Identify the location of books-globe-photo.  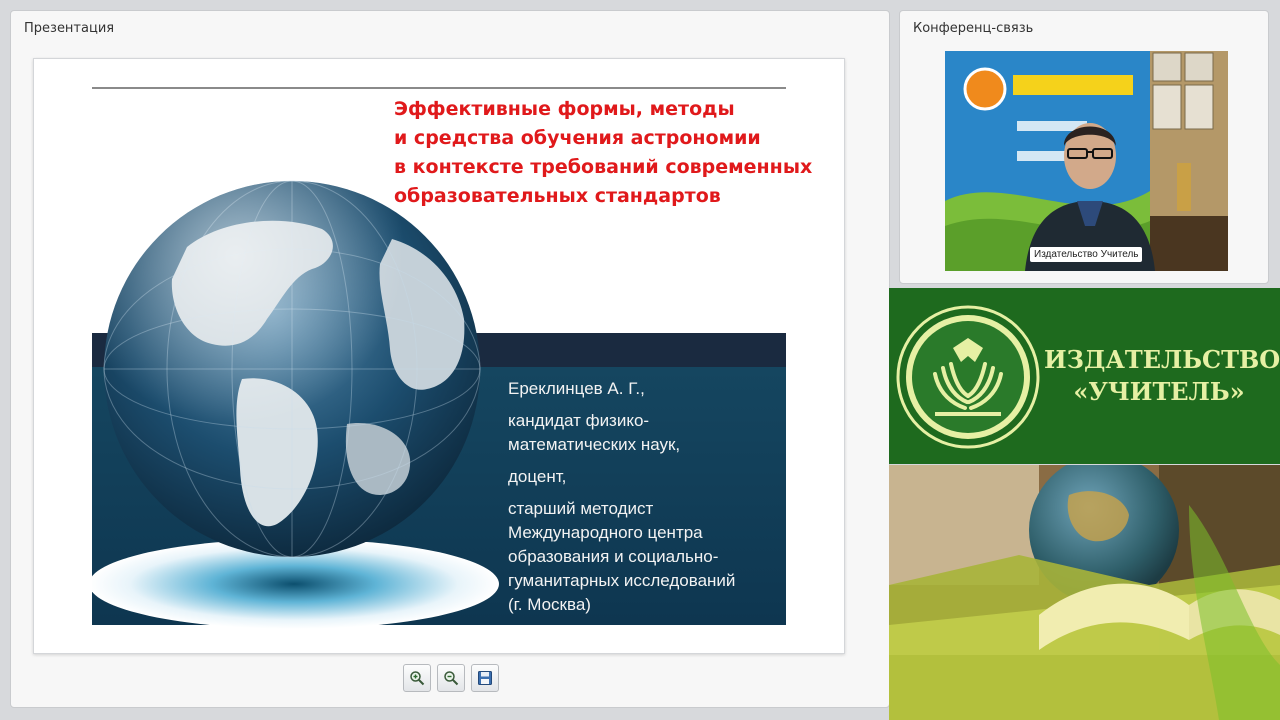
(1084, 592).